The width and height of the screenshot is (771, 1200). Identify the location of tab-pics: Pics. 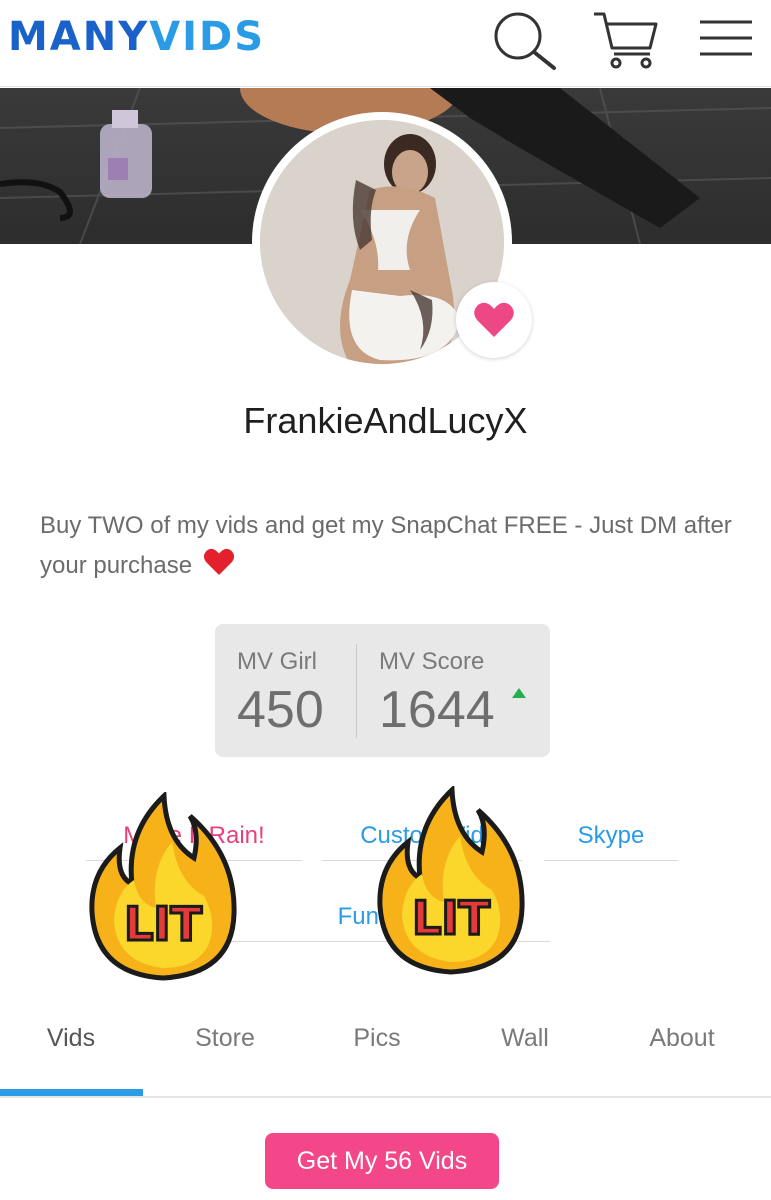
(377, 1038).